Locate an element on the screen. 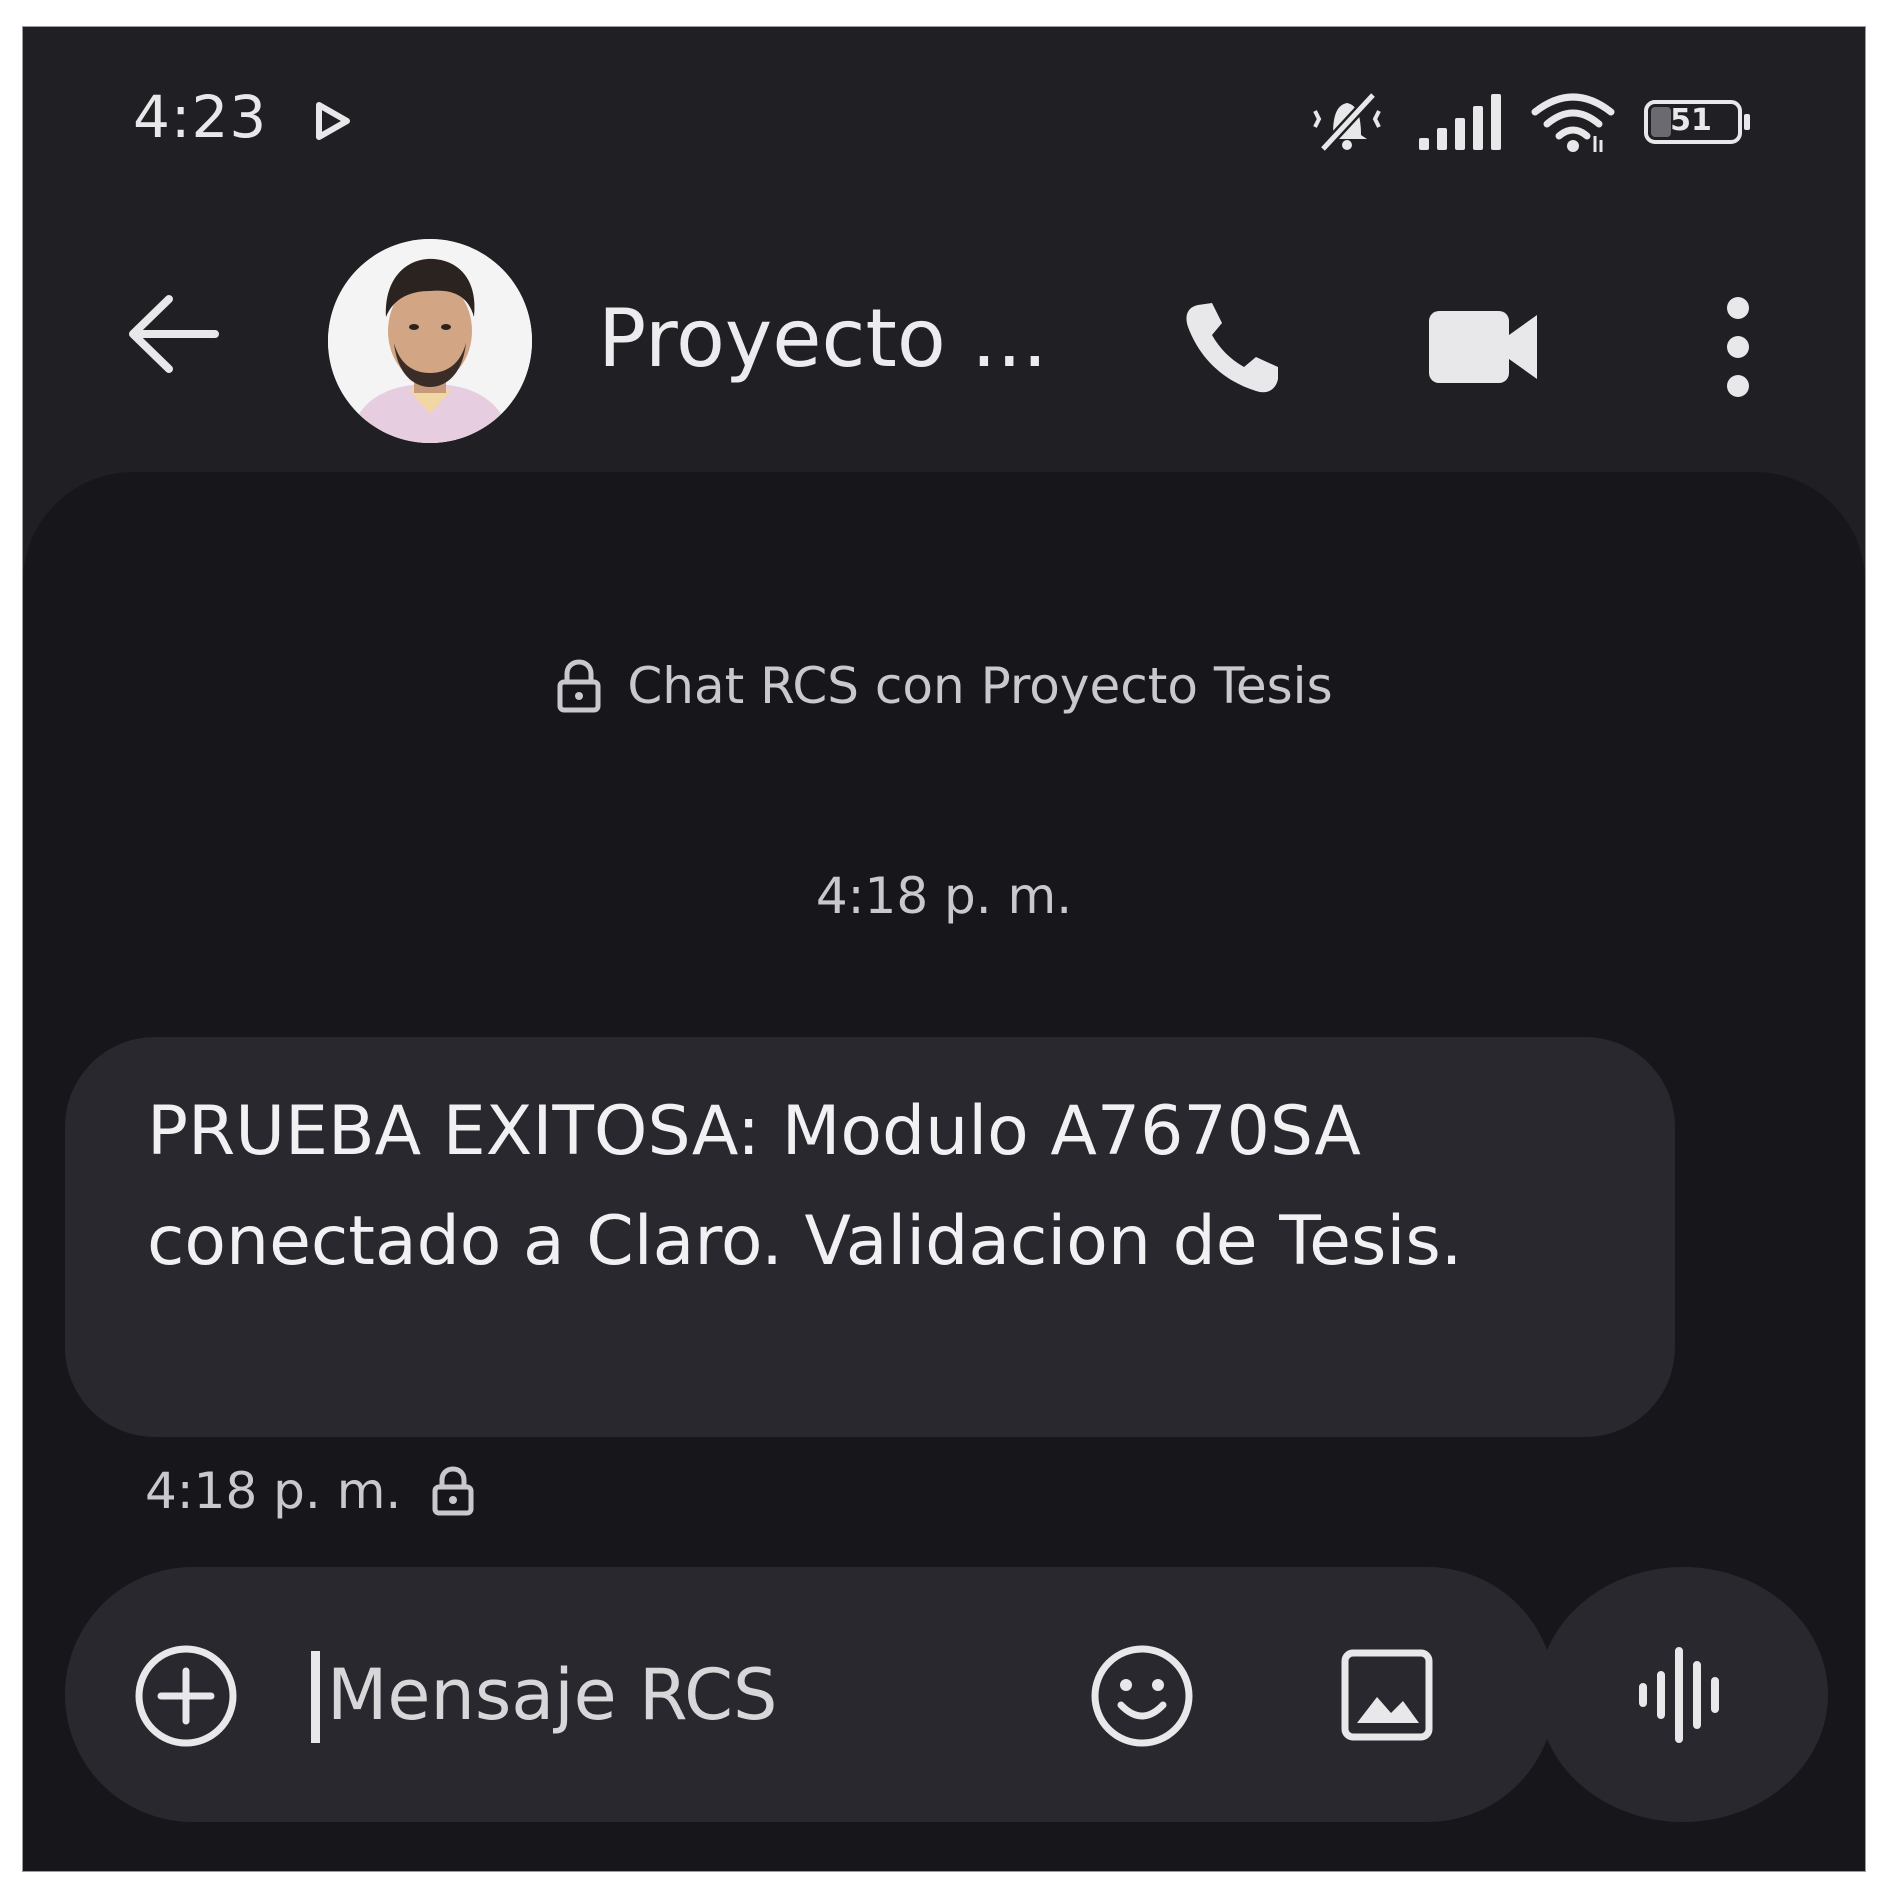  phone-icon is located at coordinates (1233, 347).